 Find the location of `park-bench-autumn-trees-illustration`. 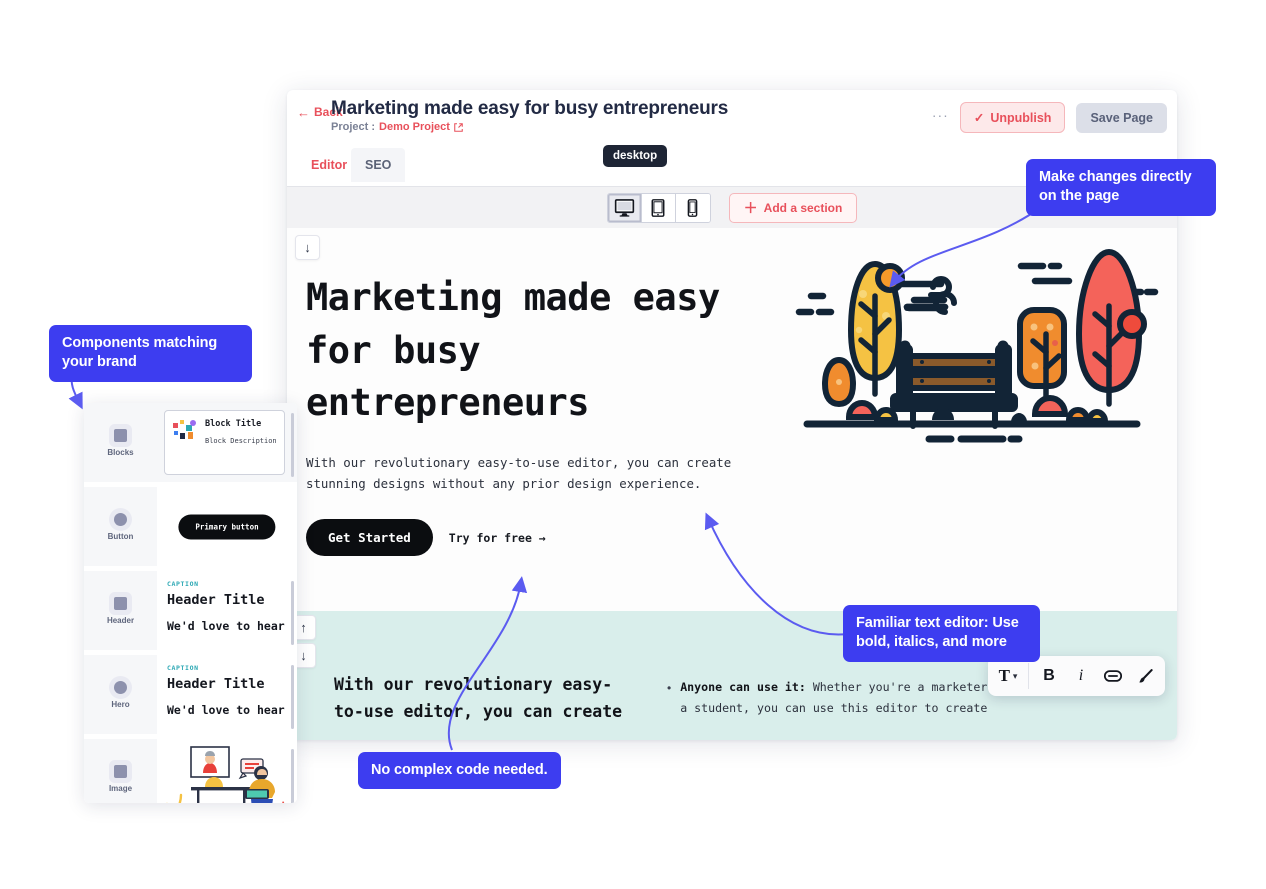

park-bench-autumn-trees-illustration is located at coordinates (979, 341).